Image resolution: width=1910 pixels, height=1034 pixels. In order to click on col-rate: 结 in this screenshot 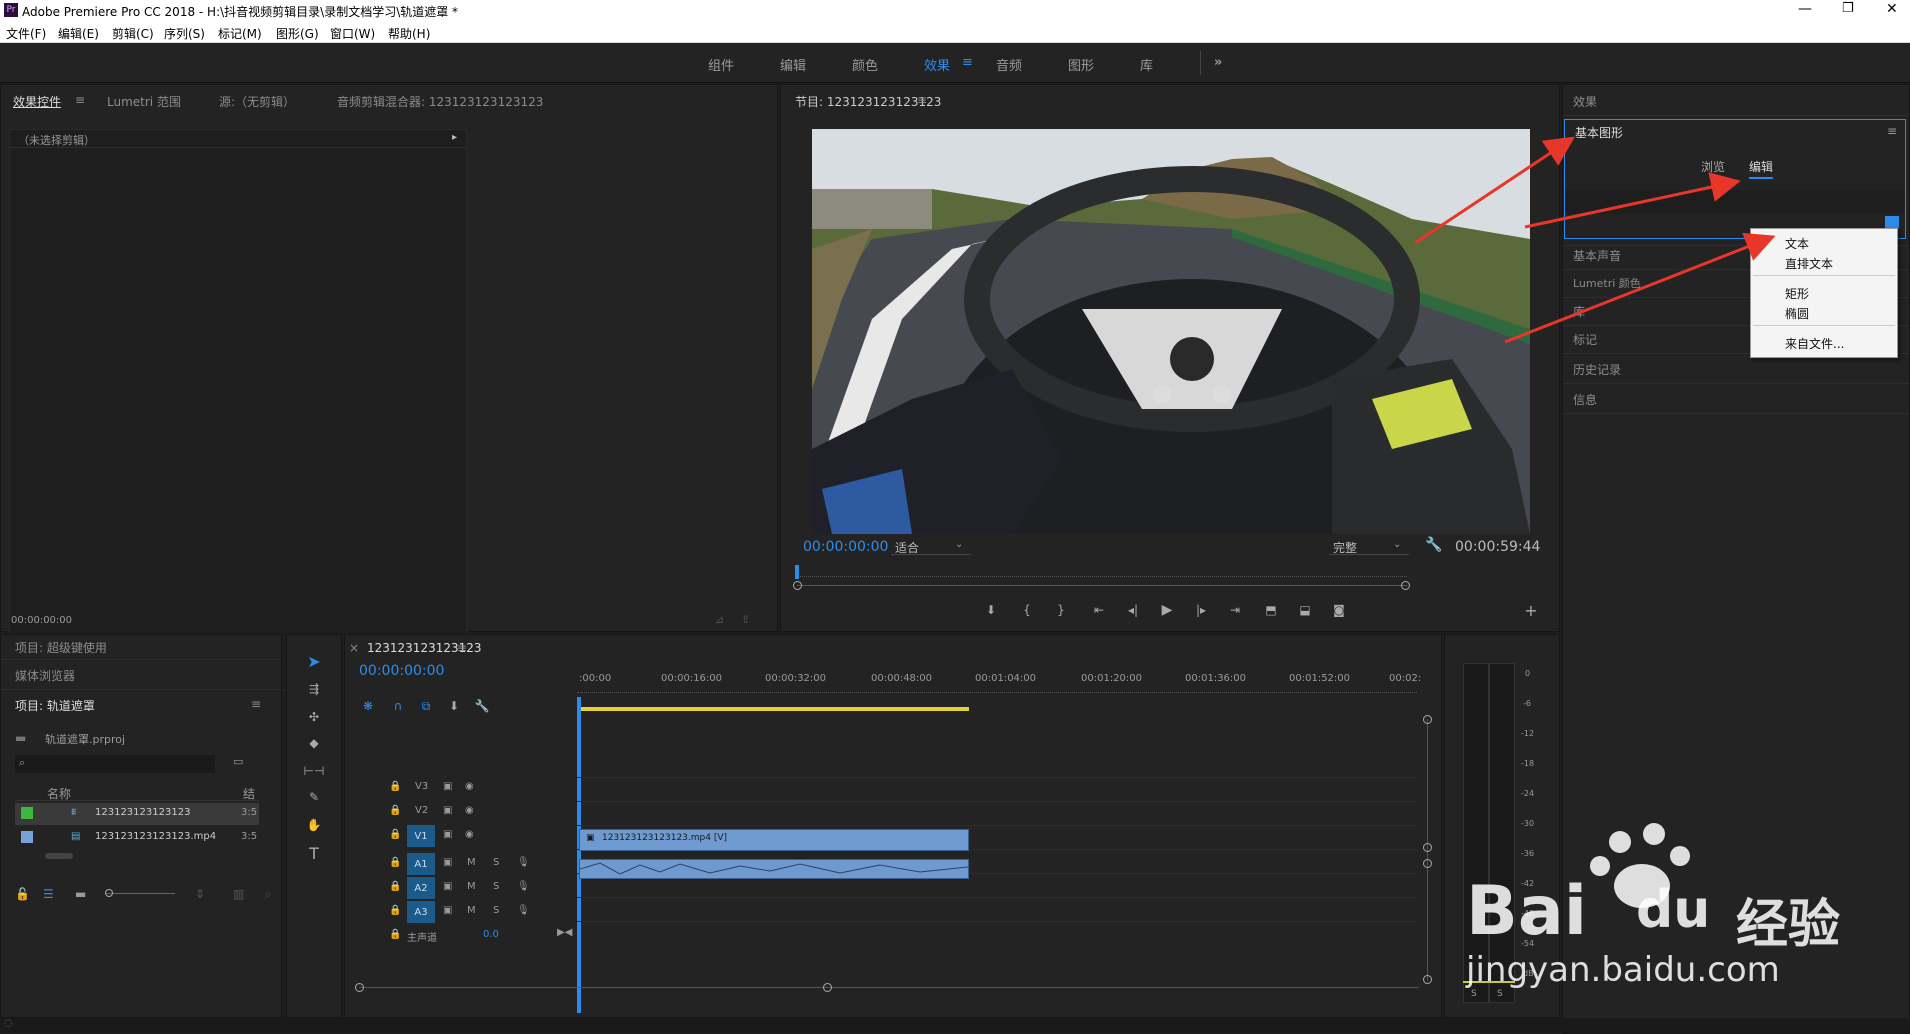, I will do `click(249, 793)`.